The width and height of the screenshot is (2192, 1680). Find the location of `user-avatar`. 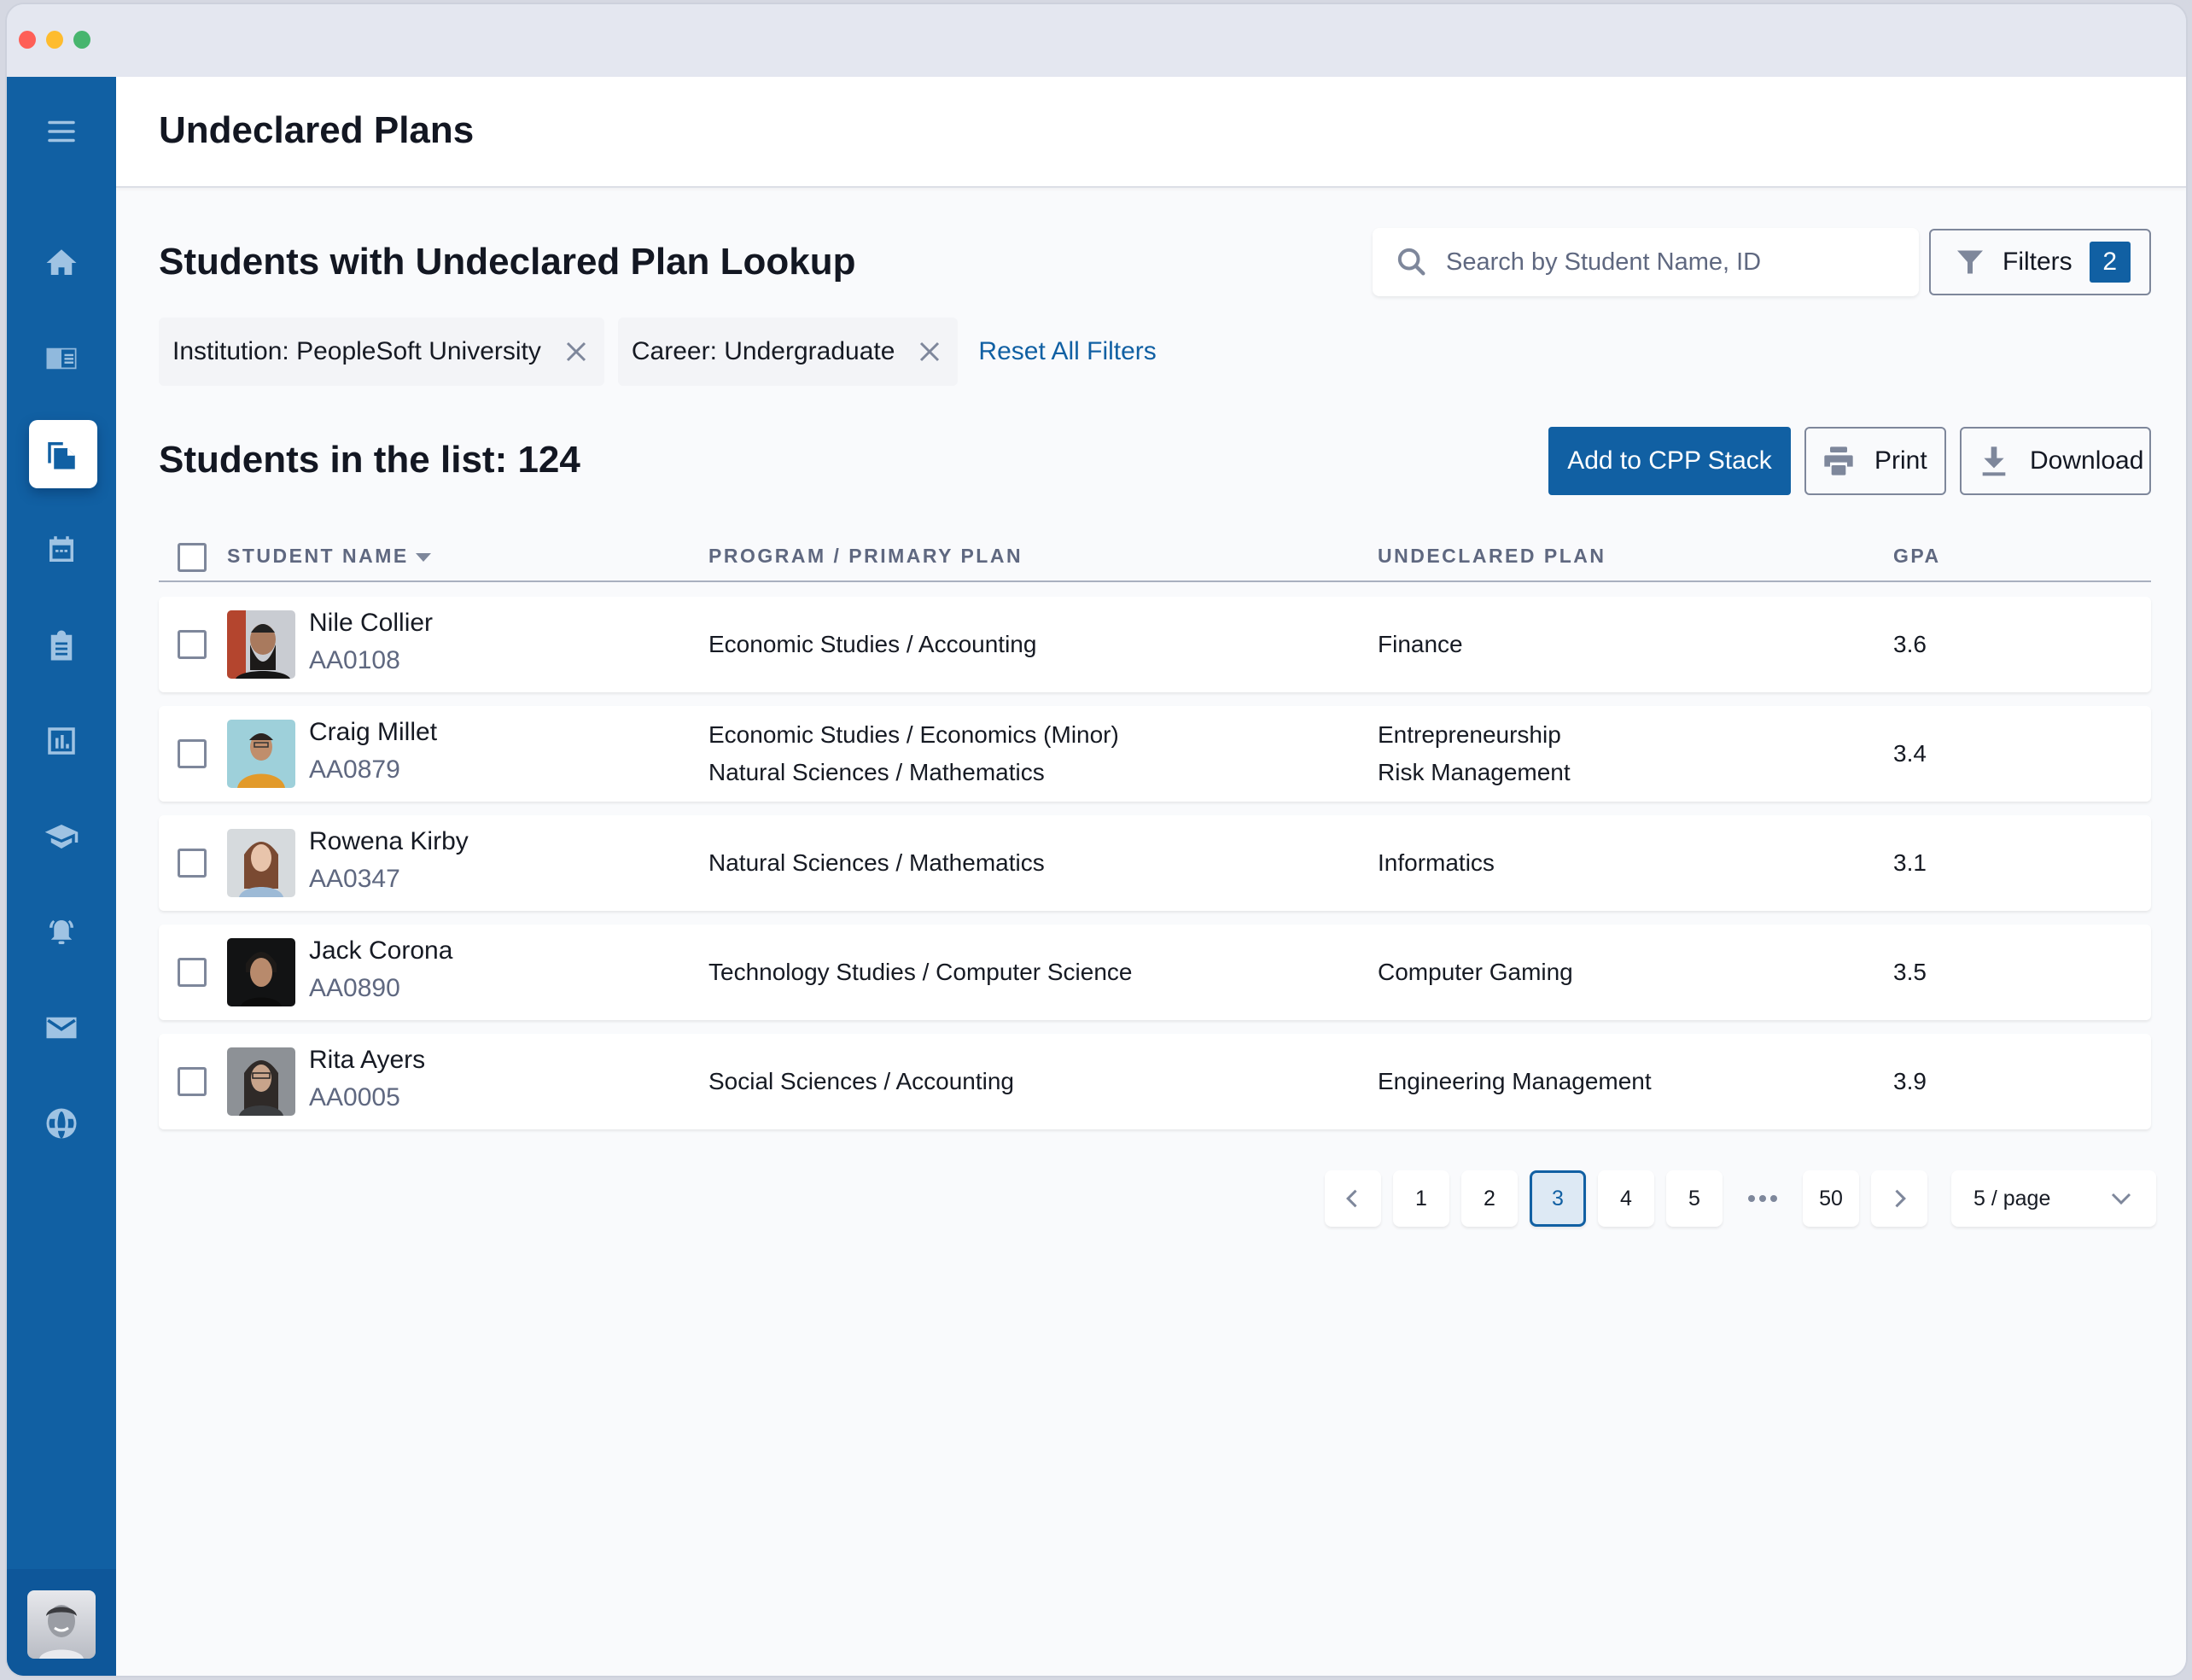

user-avatar is located at coordinates (61, 1624).